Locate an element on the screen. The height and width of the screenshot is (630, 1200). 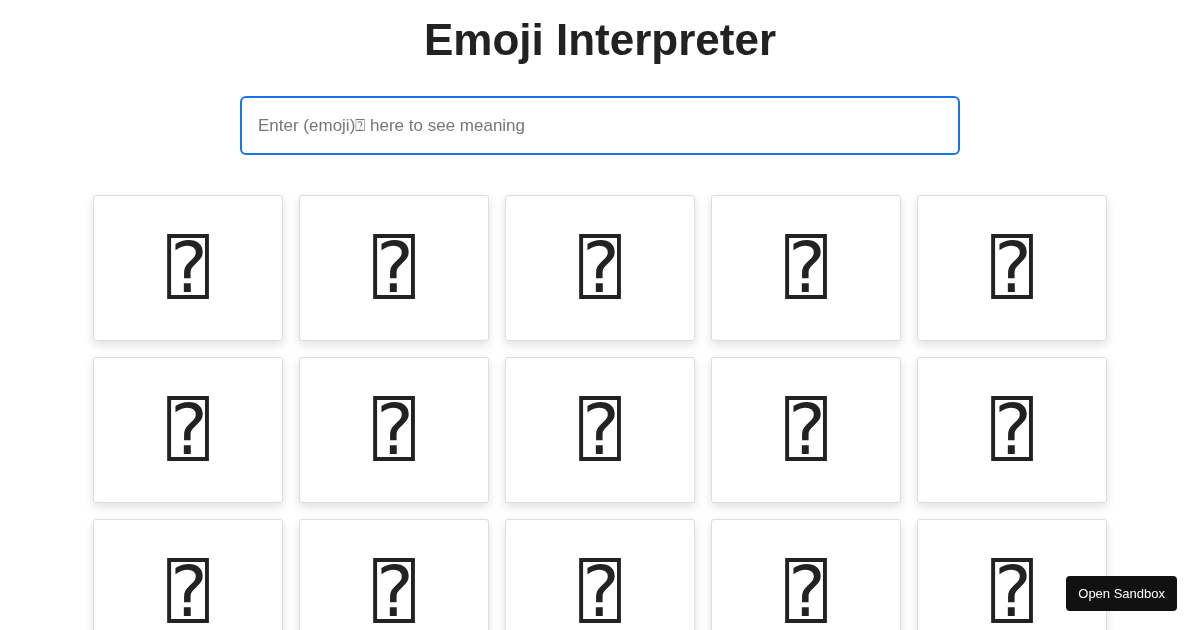
open-sandbox-button: Open Sandbox is located at coordinates (1121, 593).